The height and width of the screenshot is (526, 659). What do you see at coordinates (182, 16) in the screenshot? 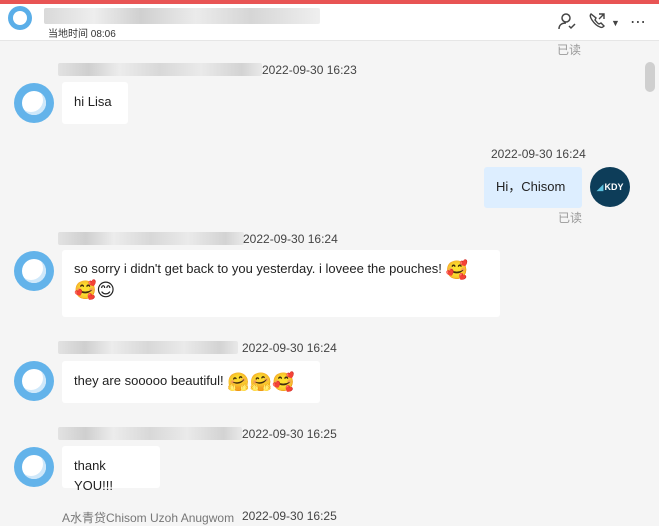
I see `contact-name-blurred` at bounding box center [182, 16].